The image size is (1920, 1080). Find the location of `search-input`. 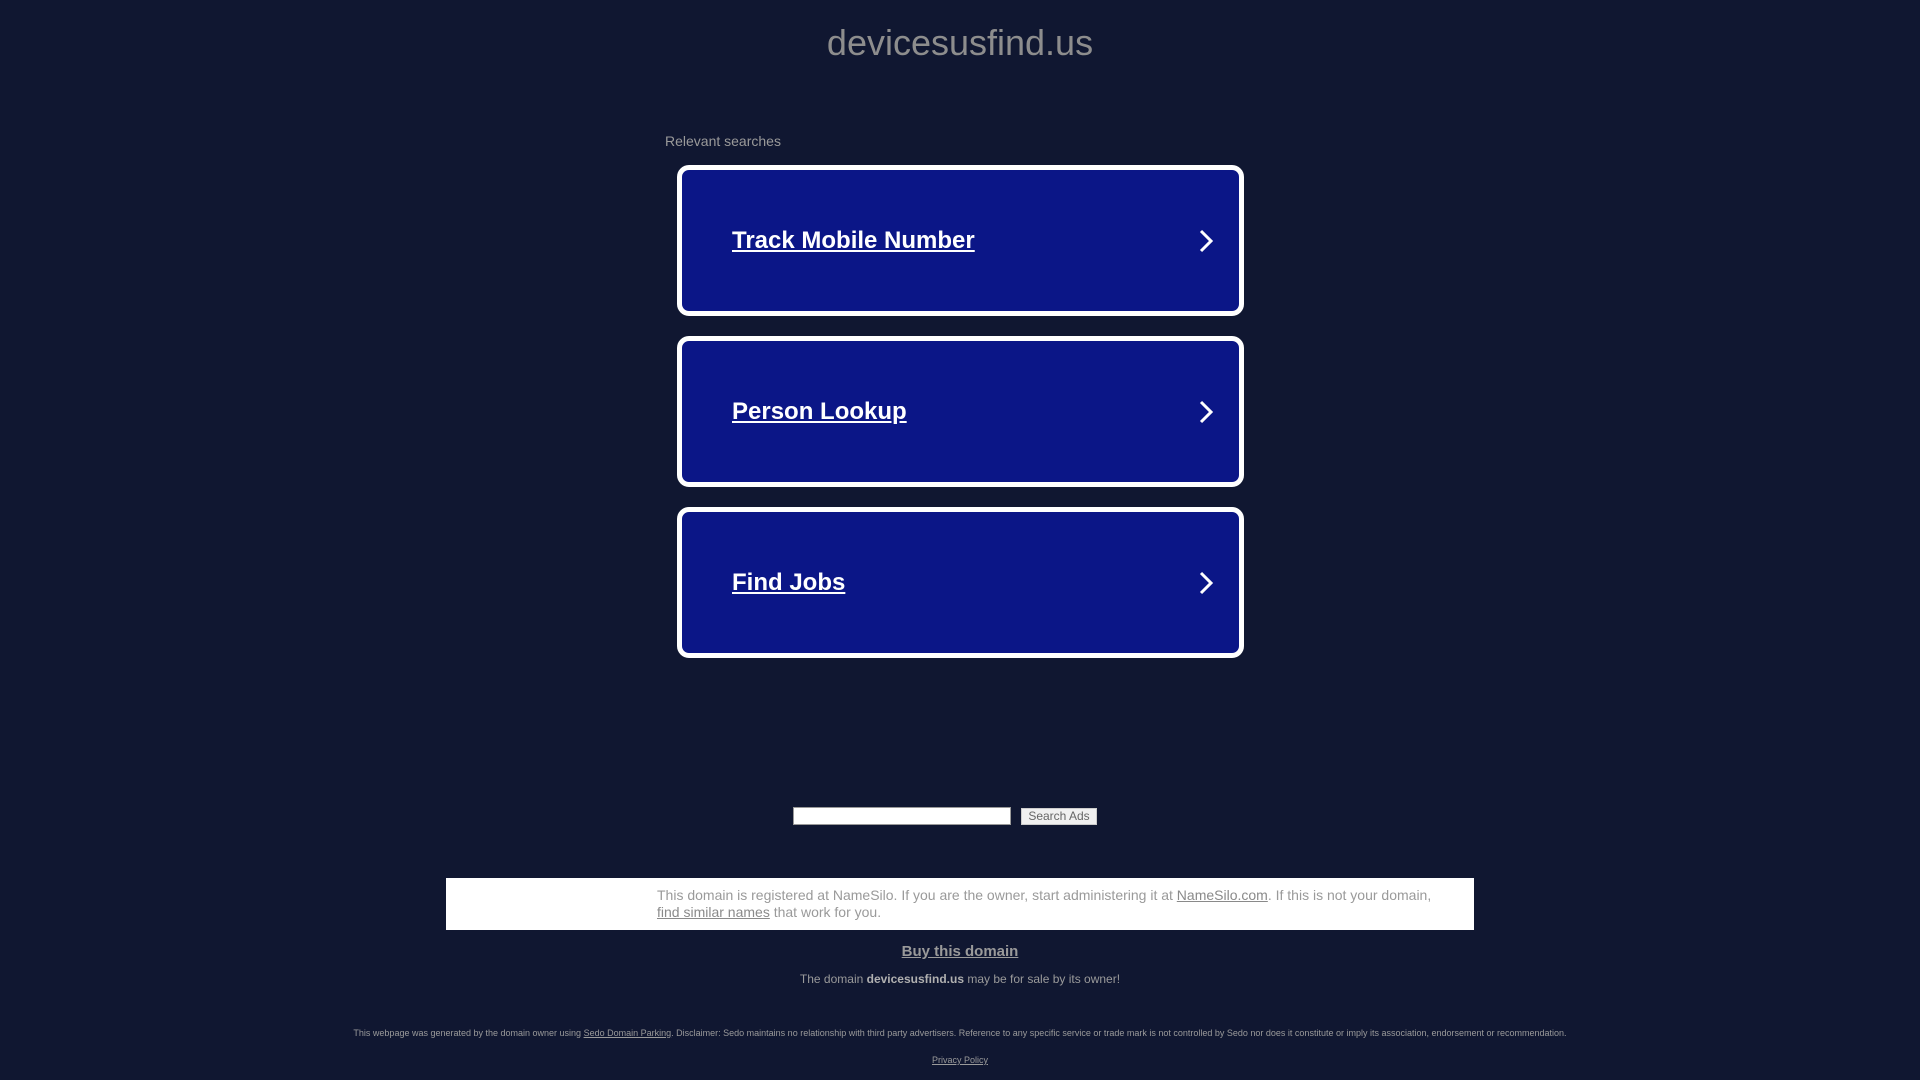

search-input is located at coordinates (902, 816).